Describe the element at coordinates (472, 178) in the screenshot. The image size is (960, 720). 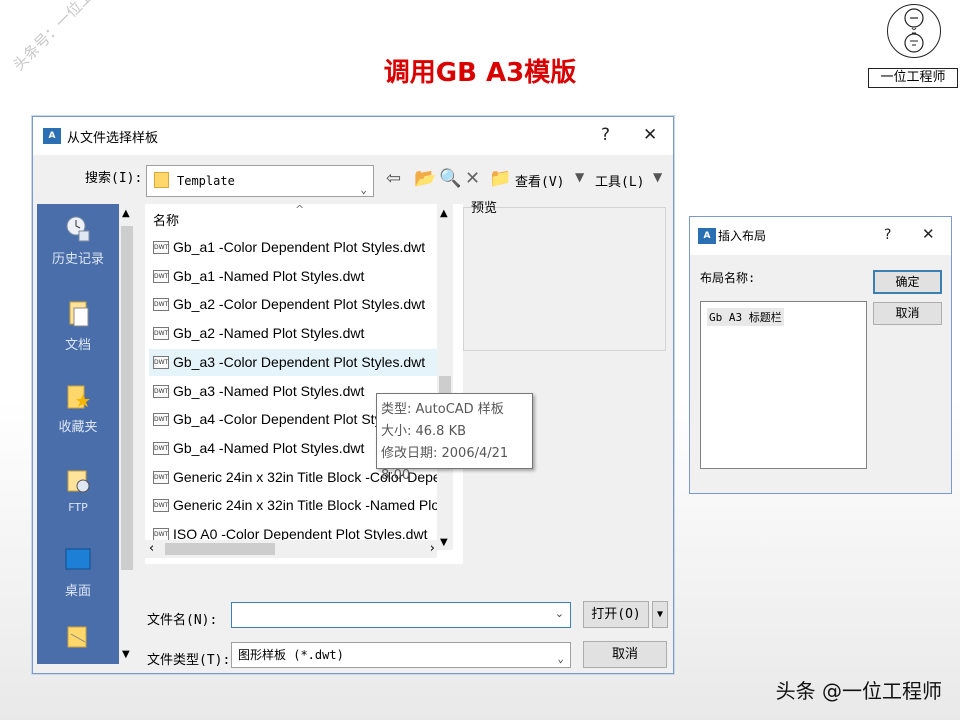
I see `delete-icon: ✕` at that location.